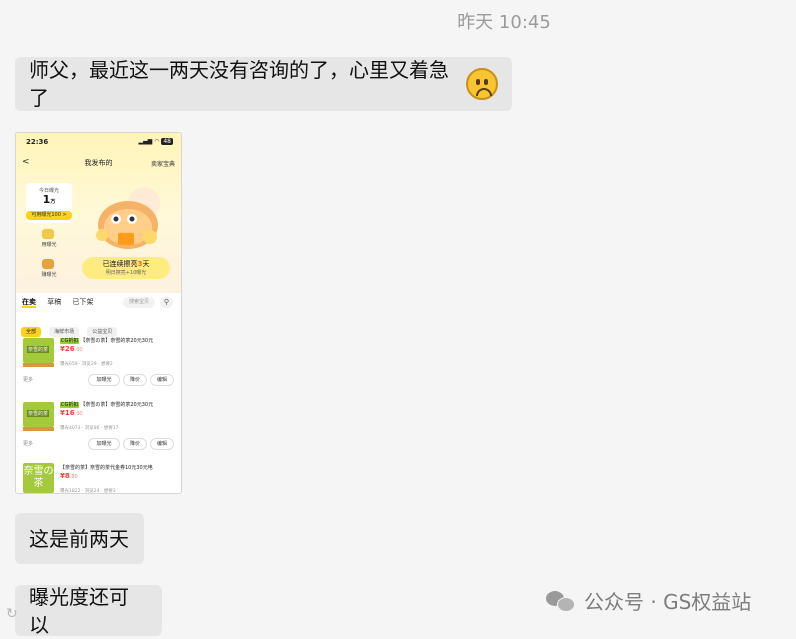 This screenshot has height=639, width=796. Describe the element at coordinates (69, 476) in the screenshot. I see `item-price: ¥8.80` at that location.